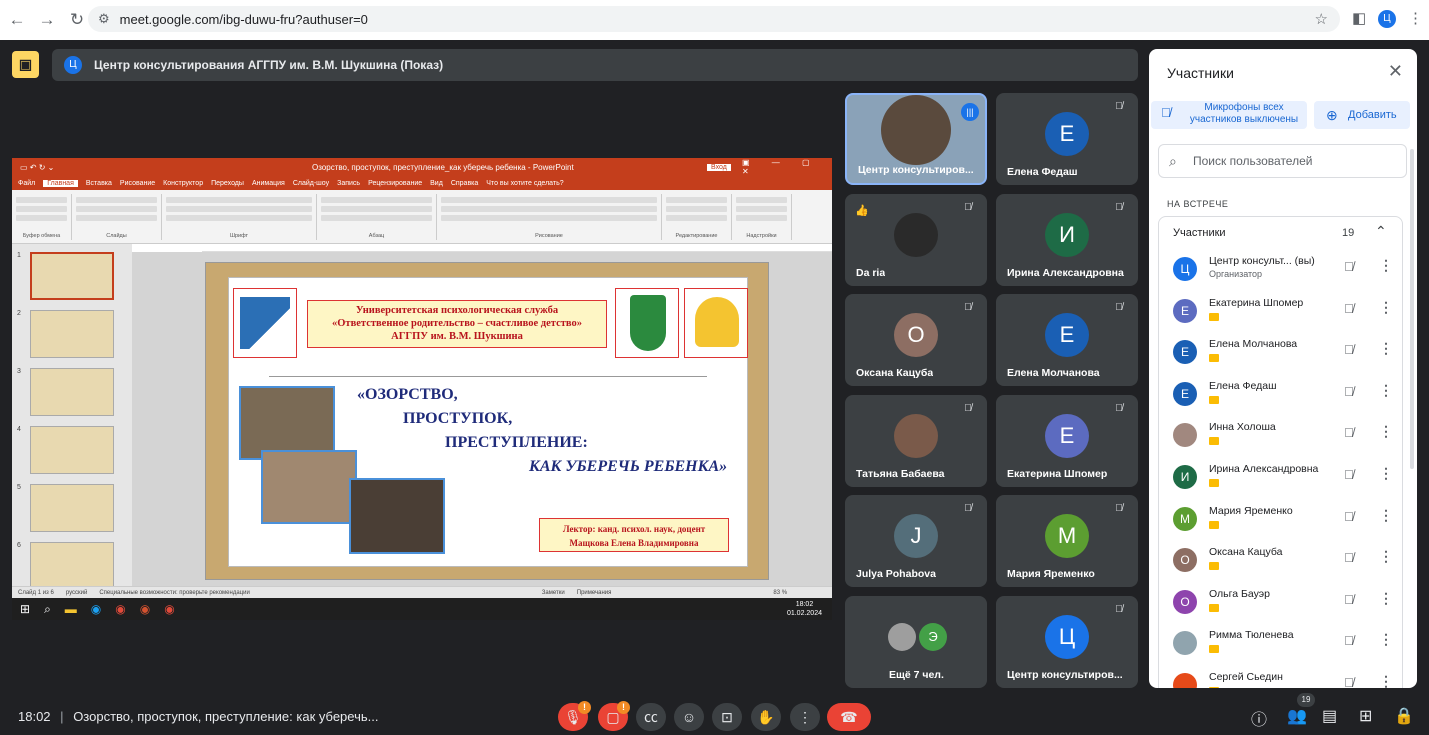 The width and height of the screenshot is (1429, 735). What do you see at coordinates (19, 487) in the screenshot?
I see `slide-number: 5` at bounding box center [19, 487].